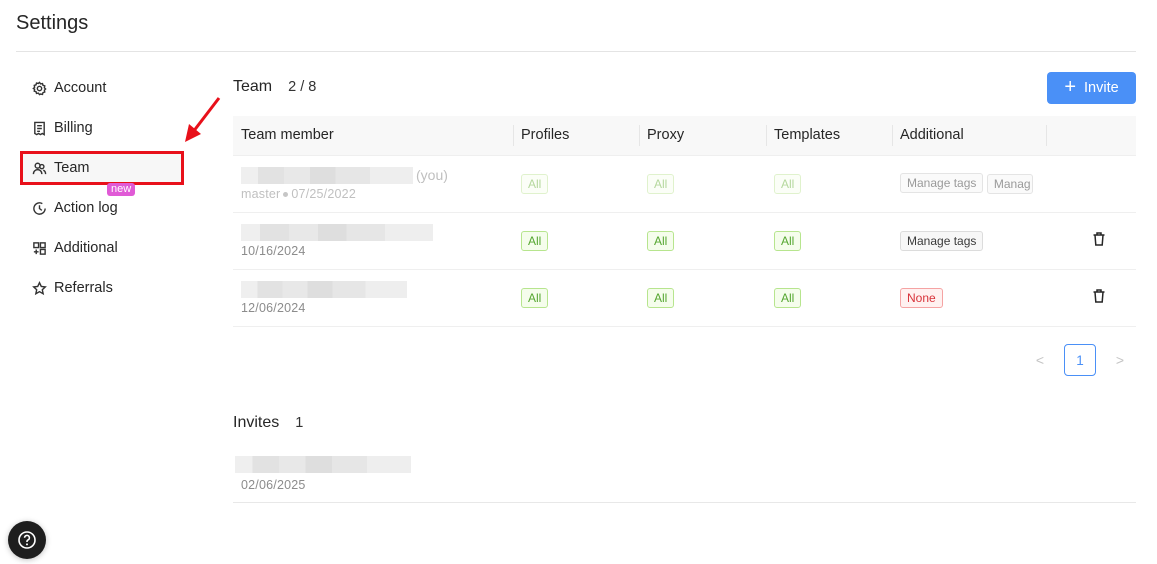  I want to click on sidebar-item-action-log: new Action log, so click(102, 205).